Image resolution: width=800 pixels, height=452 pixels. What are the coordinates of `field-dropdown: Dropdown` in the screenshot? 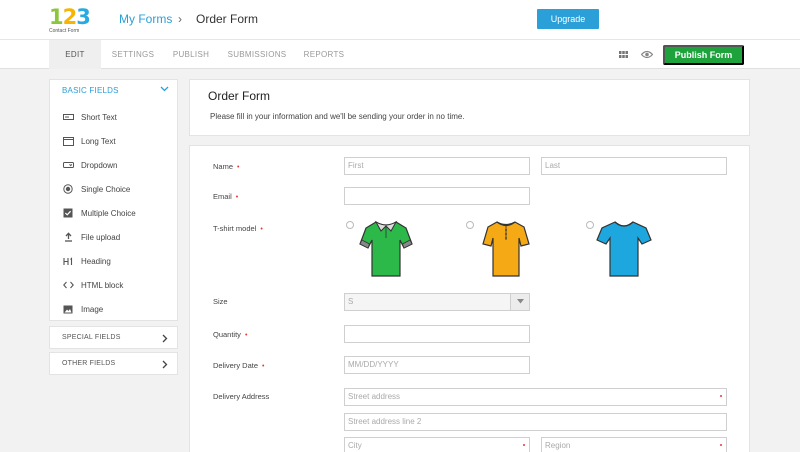 It's located at (118, 165).